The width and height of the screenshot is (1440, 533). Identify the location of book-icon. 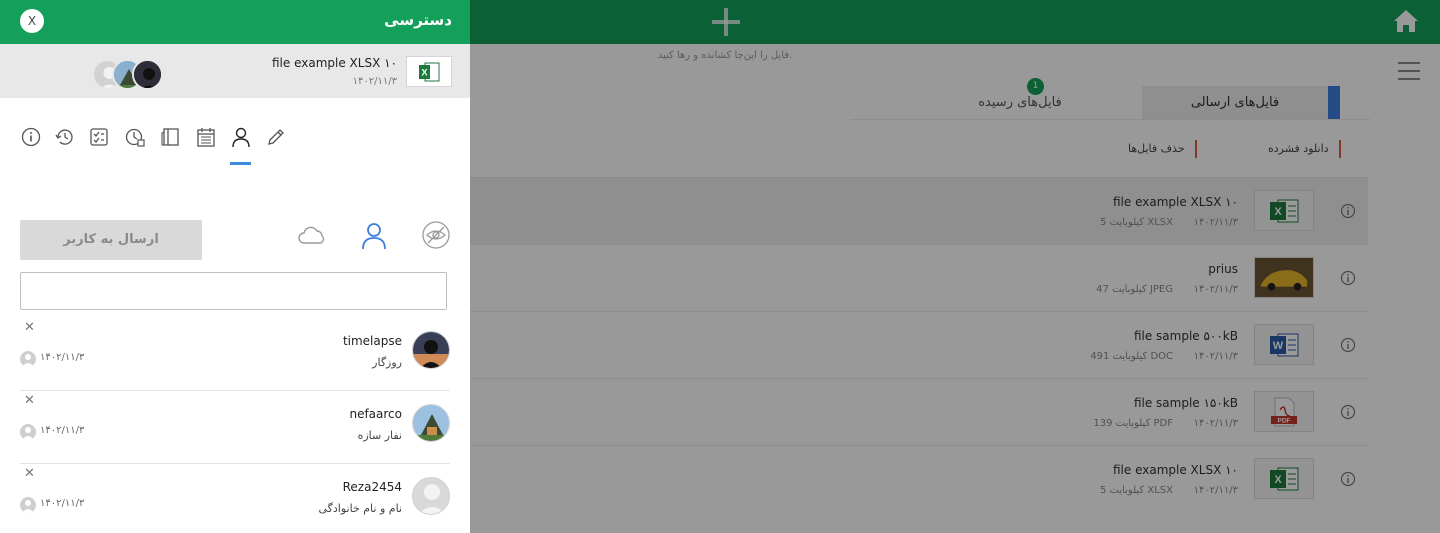
(171, 137).